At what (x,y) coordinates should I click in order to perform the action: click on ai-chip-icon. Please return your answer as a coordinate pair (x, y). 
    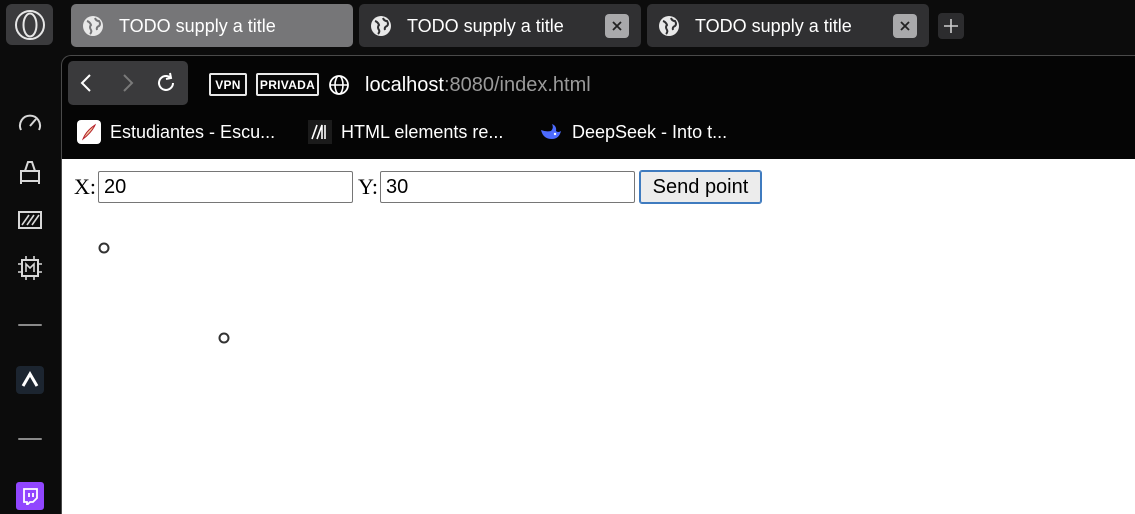
    Looking at the image, I should click on (30, 268).